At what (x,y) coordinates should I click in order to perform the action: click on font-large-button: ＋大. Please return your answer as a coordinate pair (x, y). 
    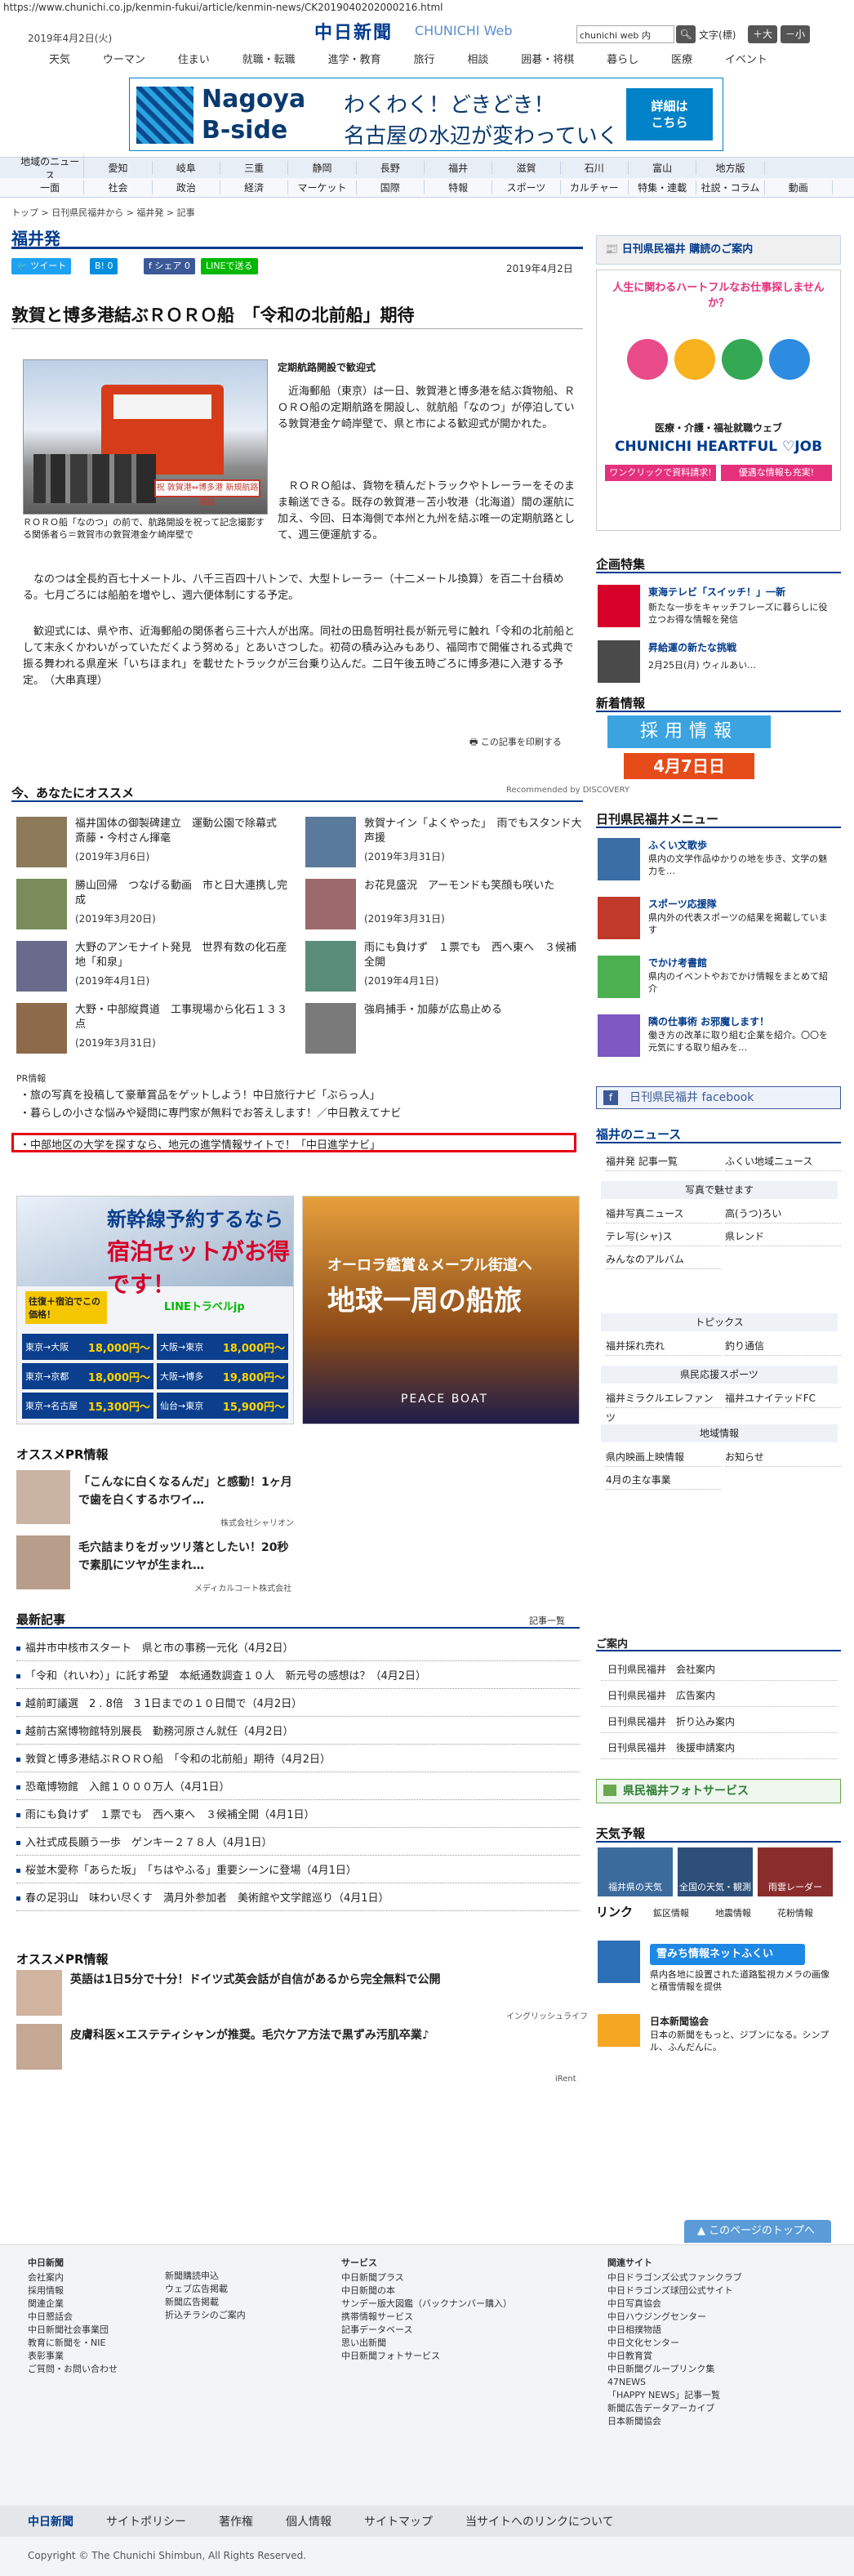
    Looking at the image, I should click on (762, 34).